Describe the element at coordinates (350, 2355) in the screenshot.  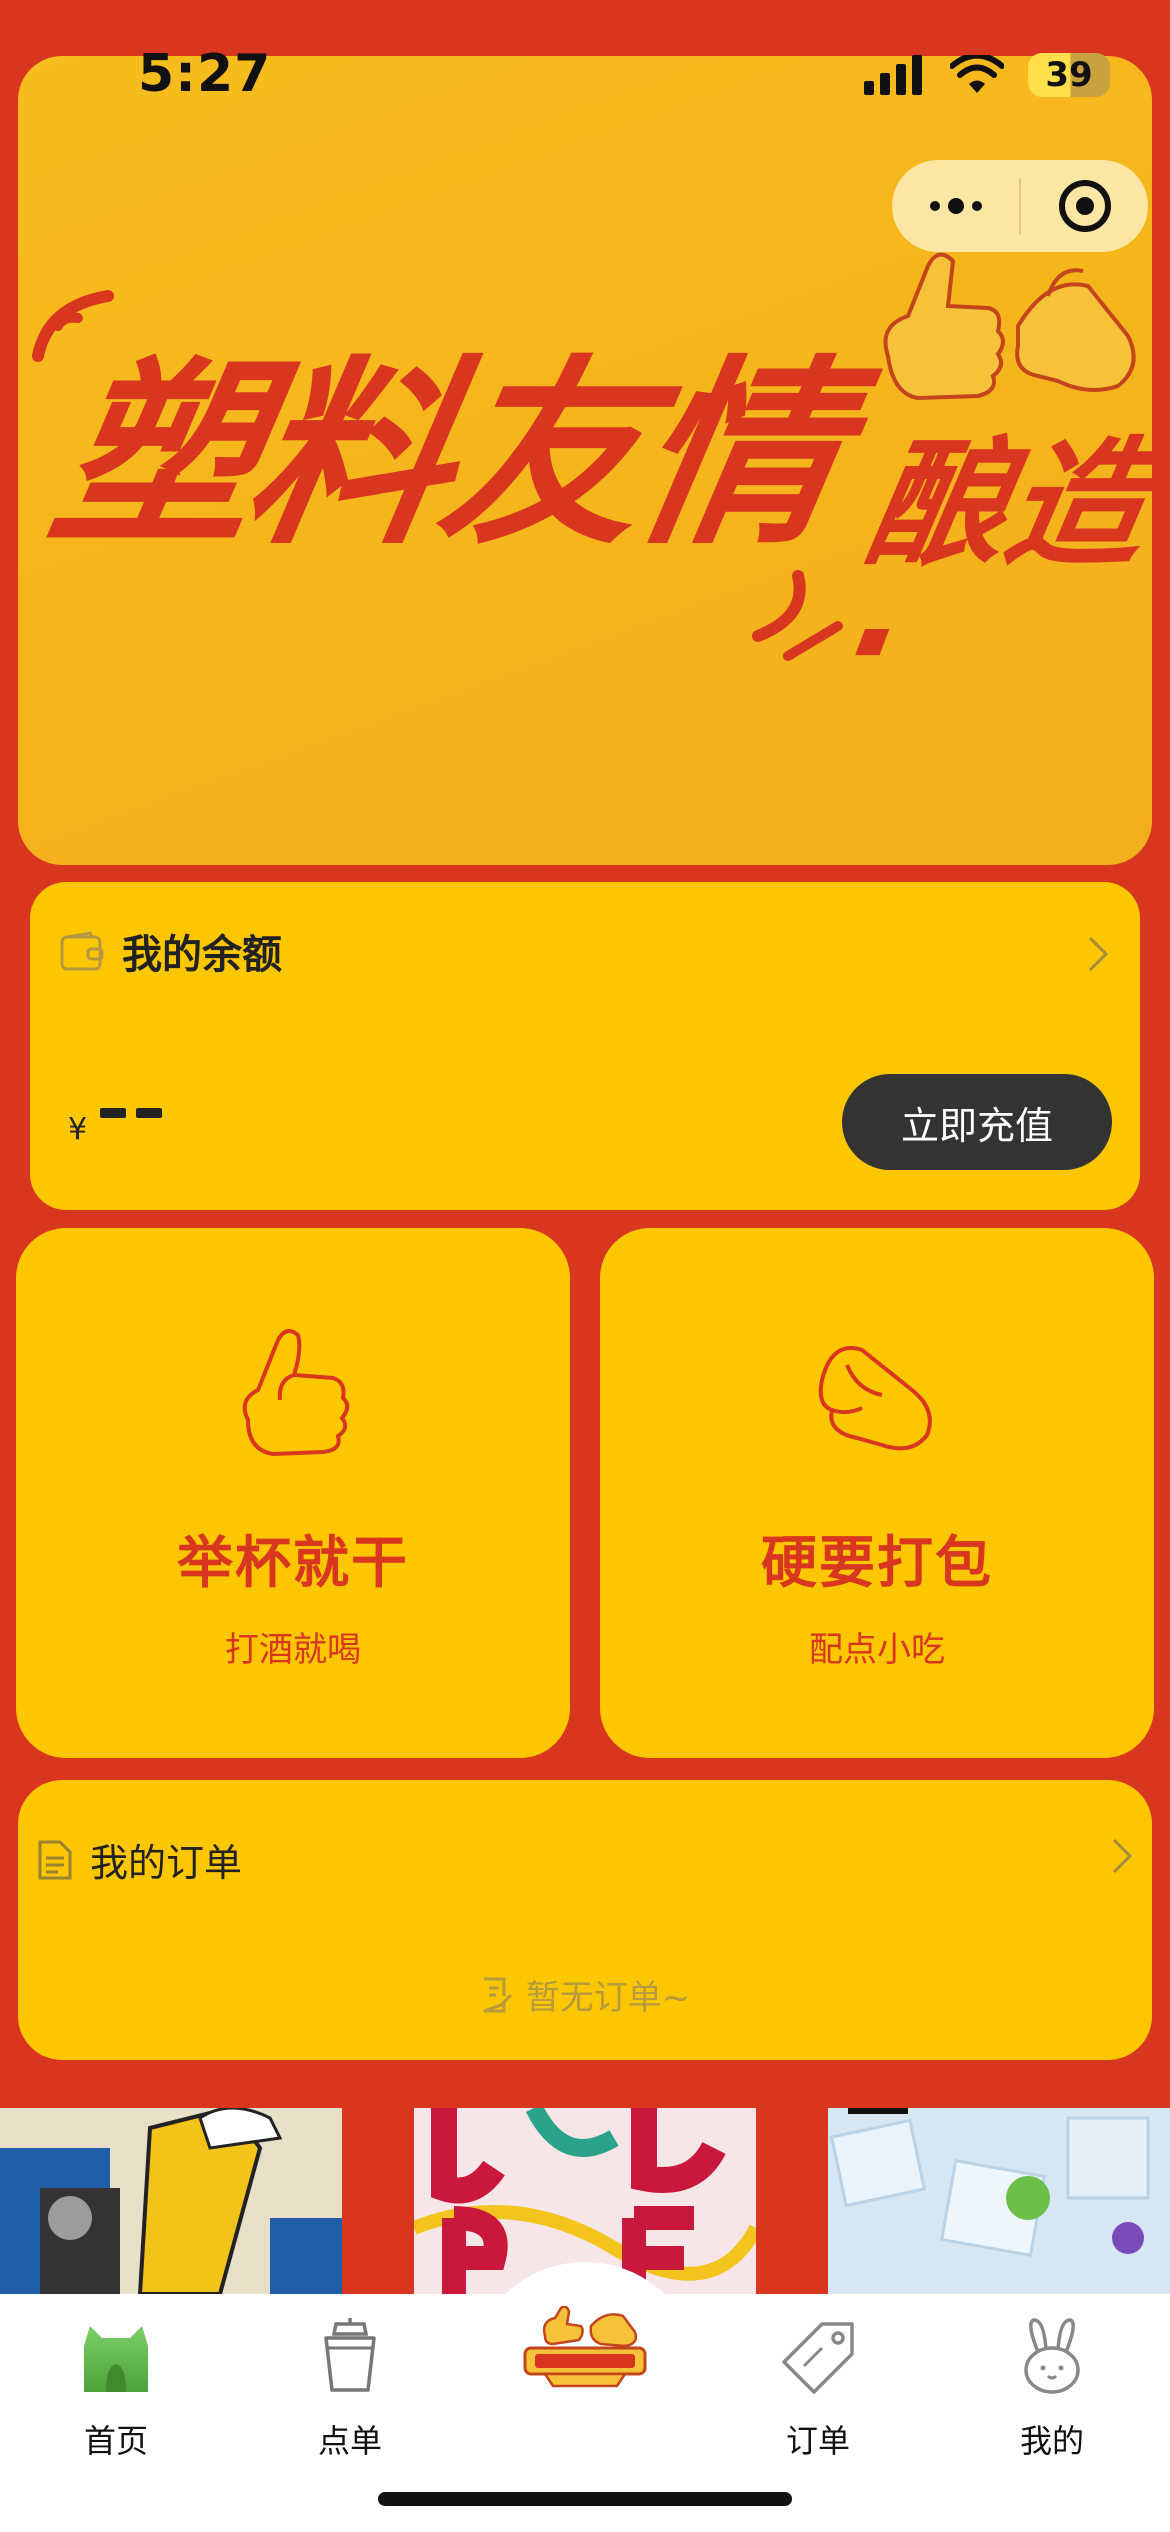
I see `cup-icon` at that location.